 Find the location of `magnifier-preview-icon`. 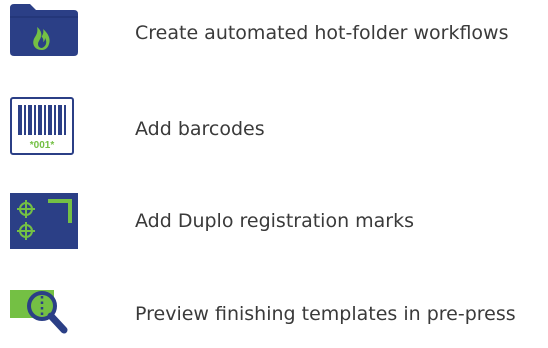

magnifier-preview-icon is located at coordinates (44, 310).